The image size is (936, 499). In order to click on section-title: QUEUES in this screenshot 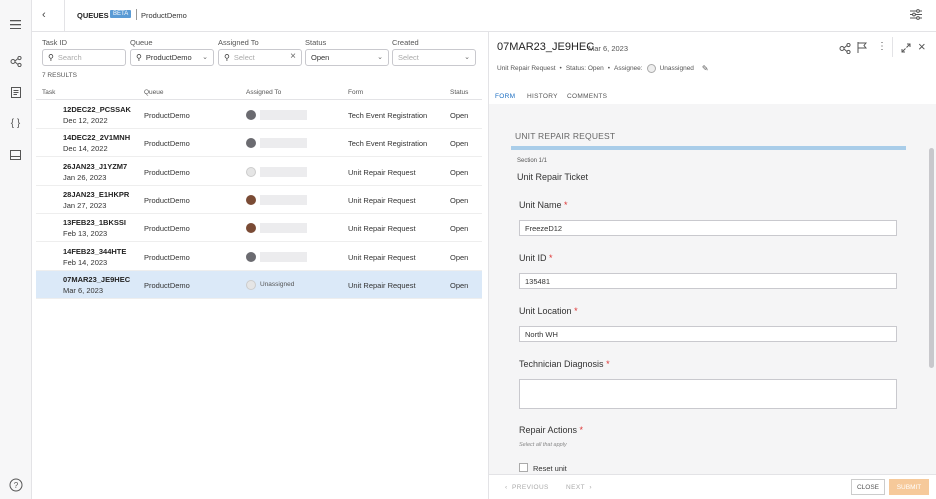, I will do `click(93, 15)`.